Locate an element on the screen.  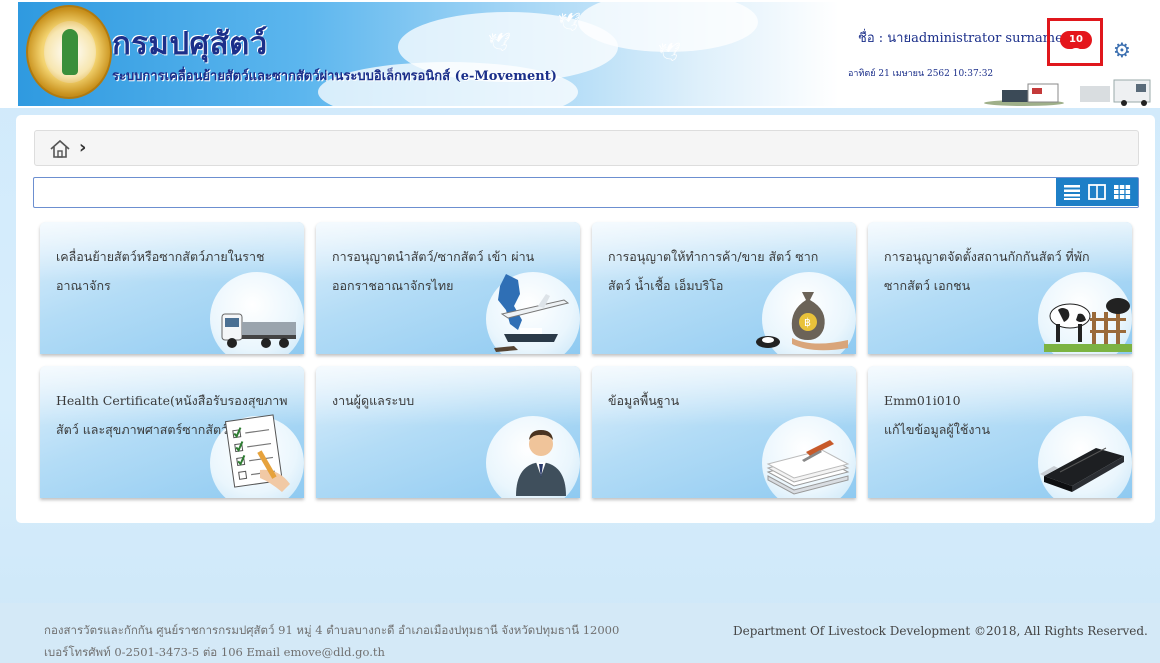
usb-drive-icon is located at coordinates (1082, 469).